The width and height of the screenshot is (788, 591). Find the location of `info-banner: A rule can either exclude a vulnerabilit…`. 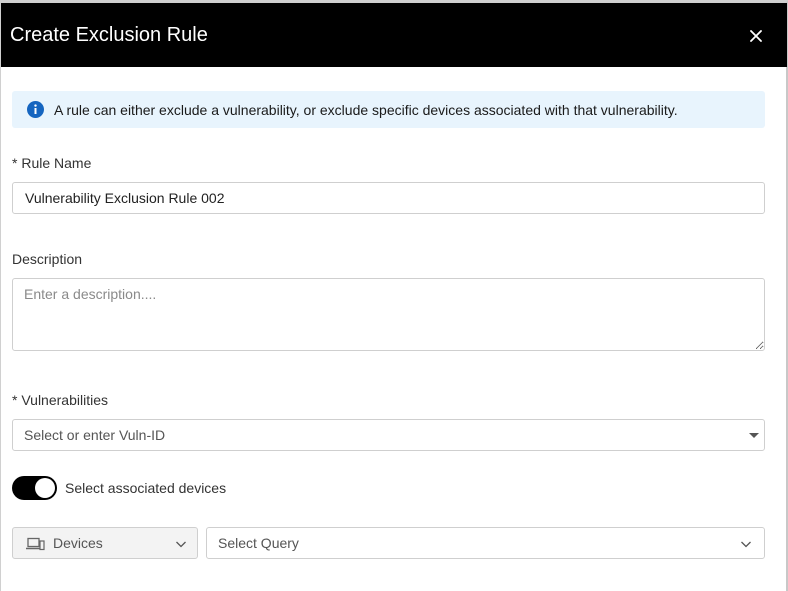

info-banner: A rule can either exclude a vulnerabilit… is located at coordinates (388, 109).